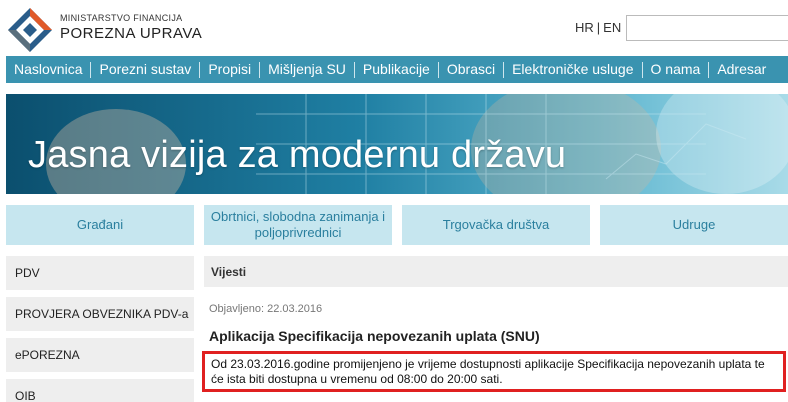  Describe the element at coordinates (100, 390) in the screenshot. I see `sidebar-item-oib: OIB` at that location.